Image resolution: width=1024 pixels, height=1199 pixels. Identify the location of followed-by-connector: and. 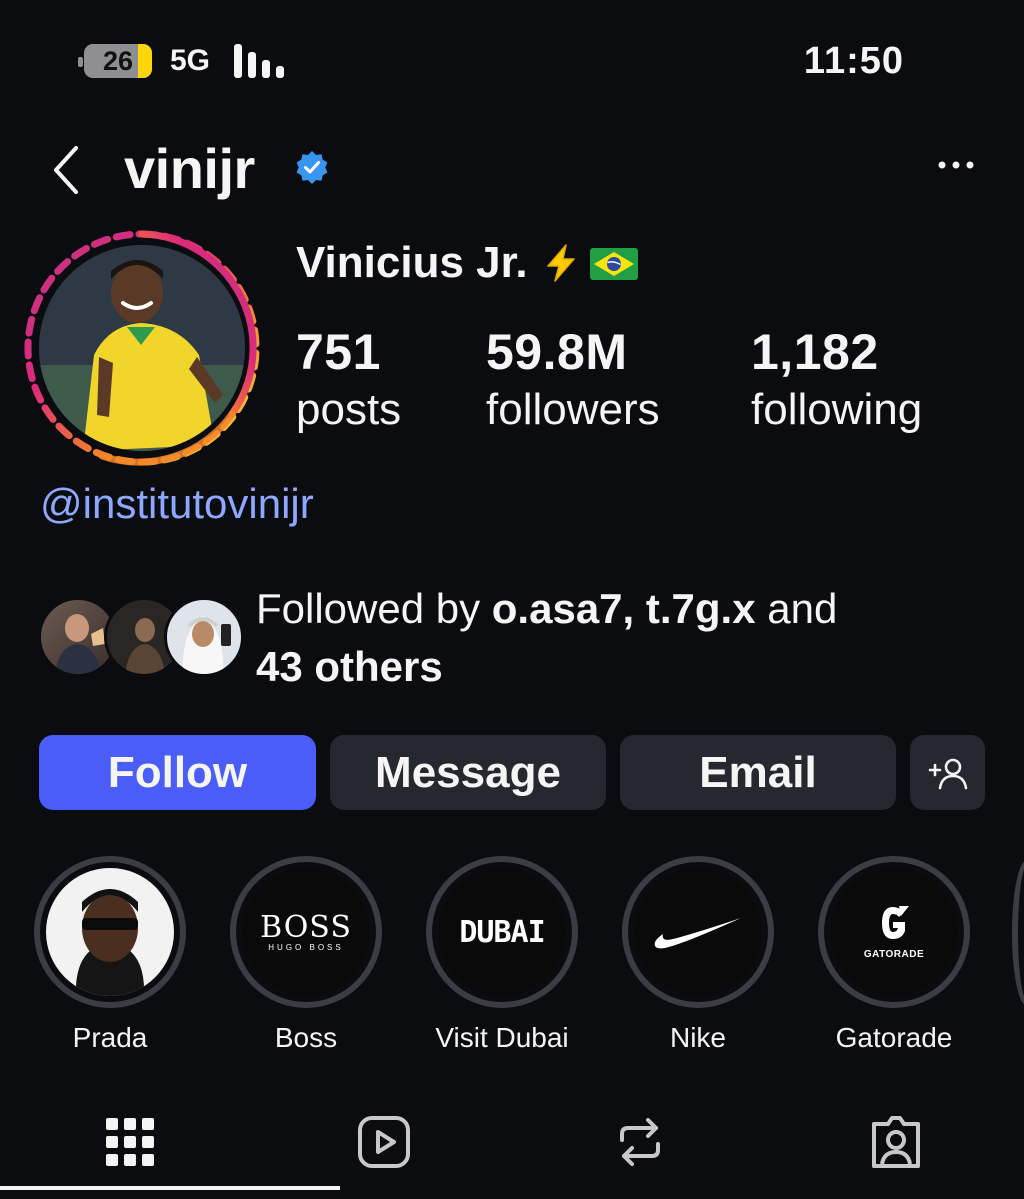
(796, 608).